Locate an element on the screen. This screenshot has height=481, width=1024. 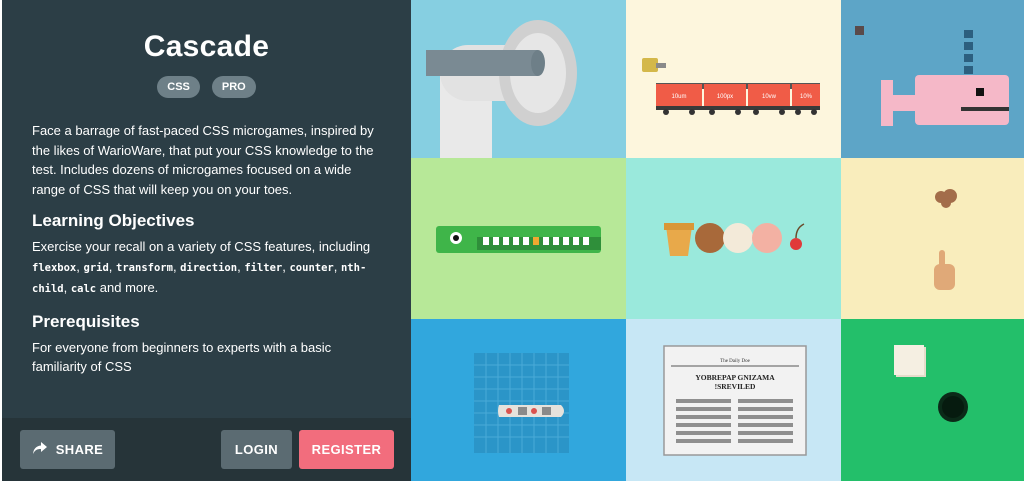
feature-direction: direction is located at coordinates (209, 267).